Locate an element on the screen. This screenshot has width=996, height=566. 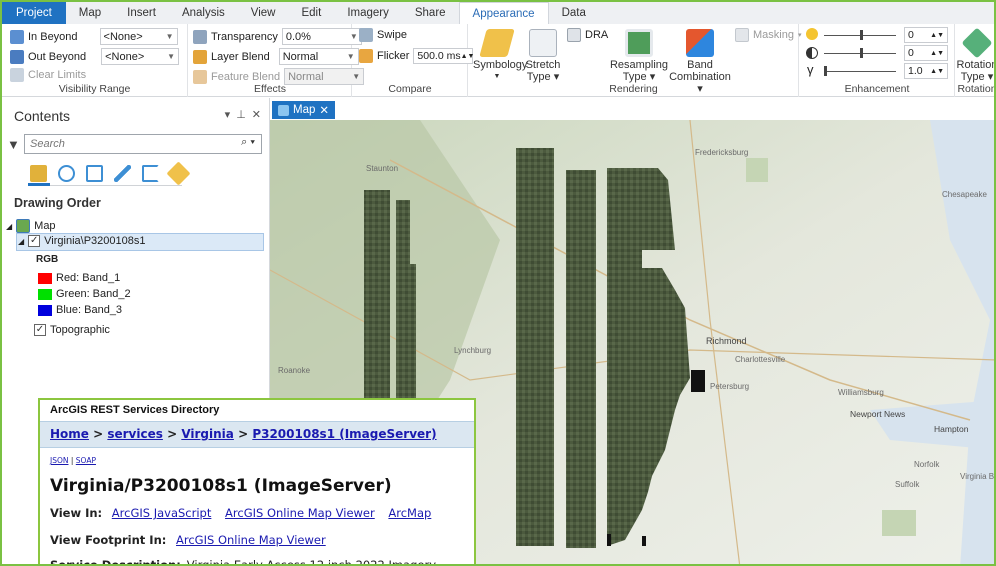
place-label: Hampton is located at coordinates (951, 429).